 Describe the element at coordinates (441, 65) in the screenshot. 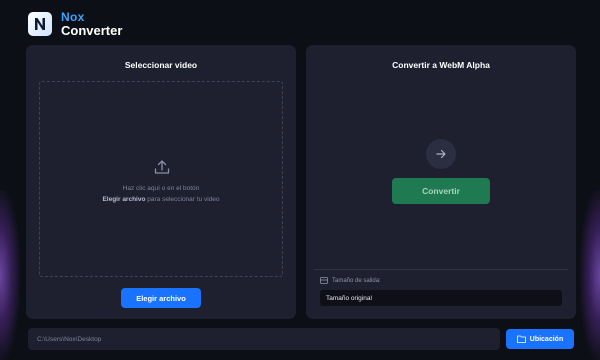

I see `convert-title: Convertir a WebM Alpha` at that location.